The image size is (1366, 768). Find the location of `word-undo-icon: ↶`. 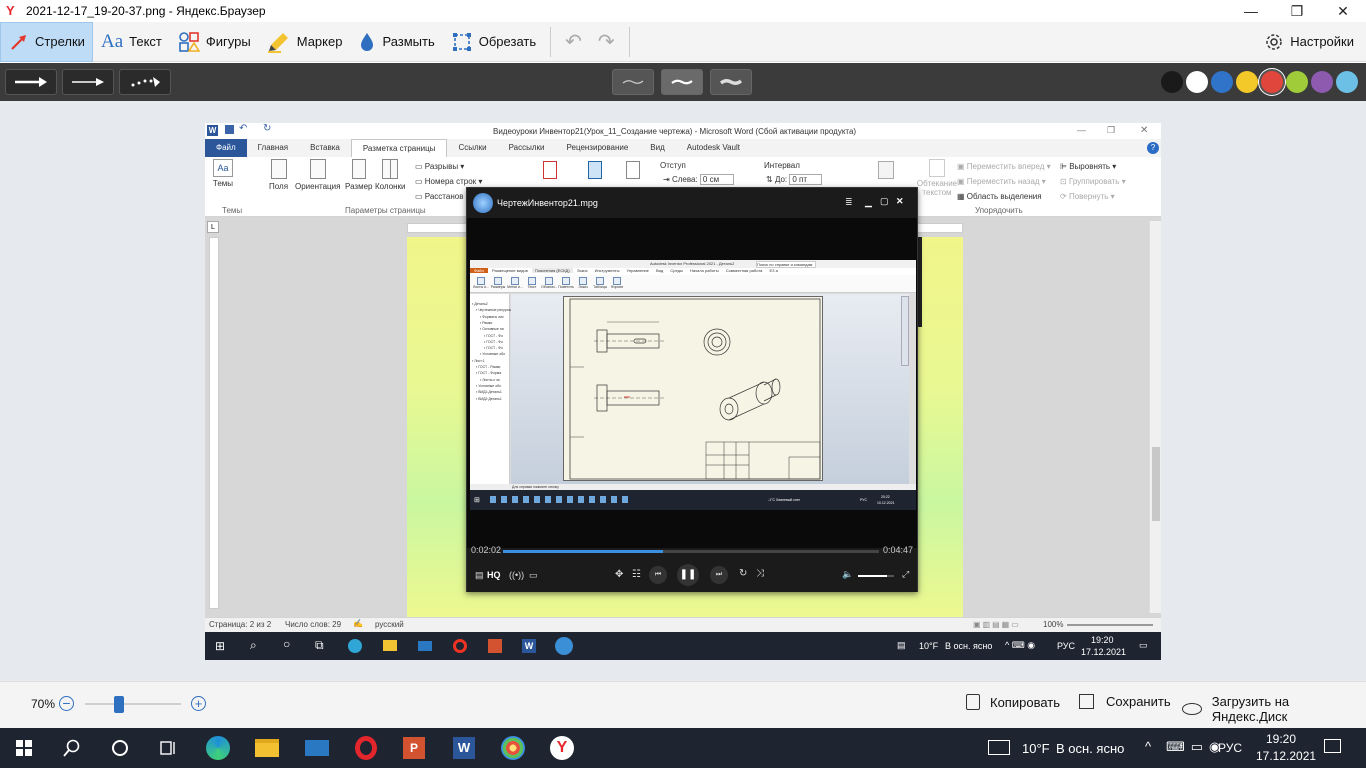

word-undo-icon: ↶ is located at coordinates (243, 128).